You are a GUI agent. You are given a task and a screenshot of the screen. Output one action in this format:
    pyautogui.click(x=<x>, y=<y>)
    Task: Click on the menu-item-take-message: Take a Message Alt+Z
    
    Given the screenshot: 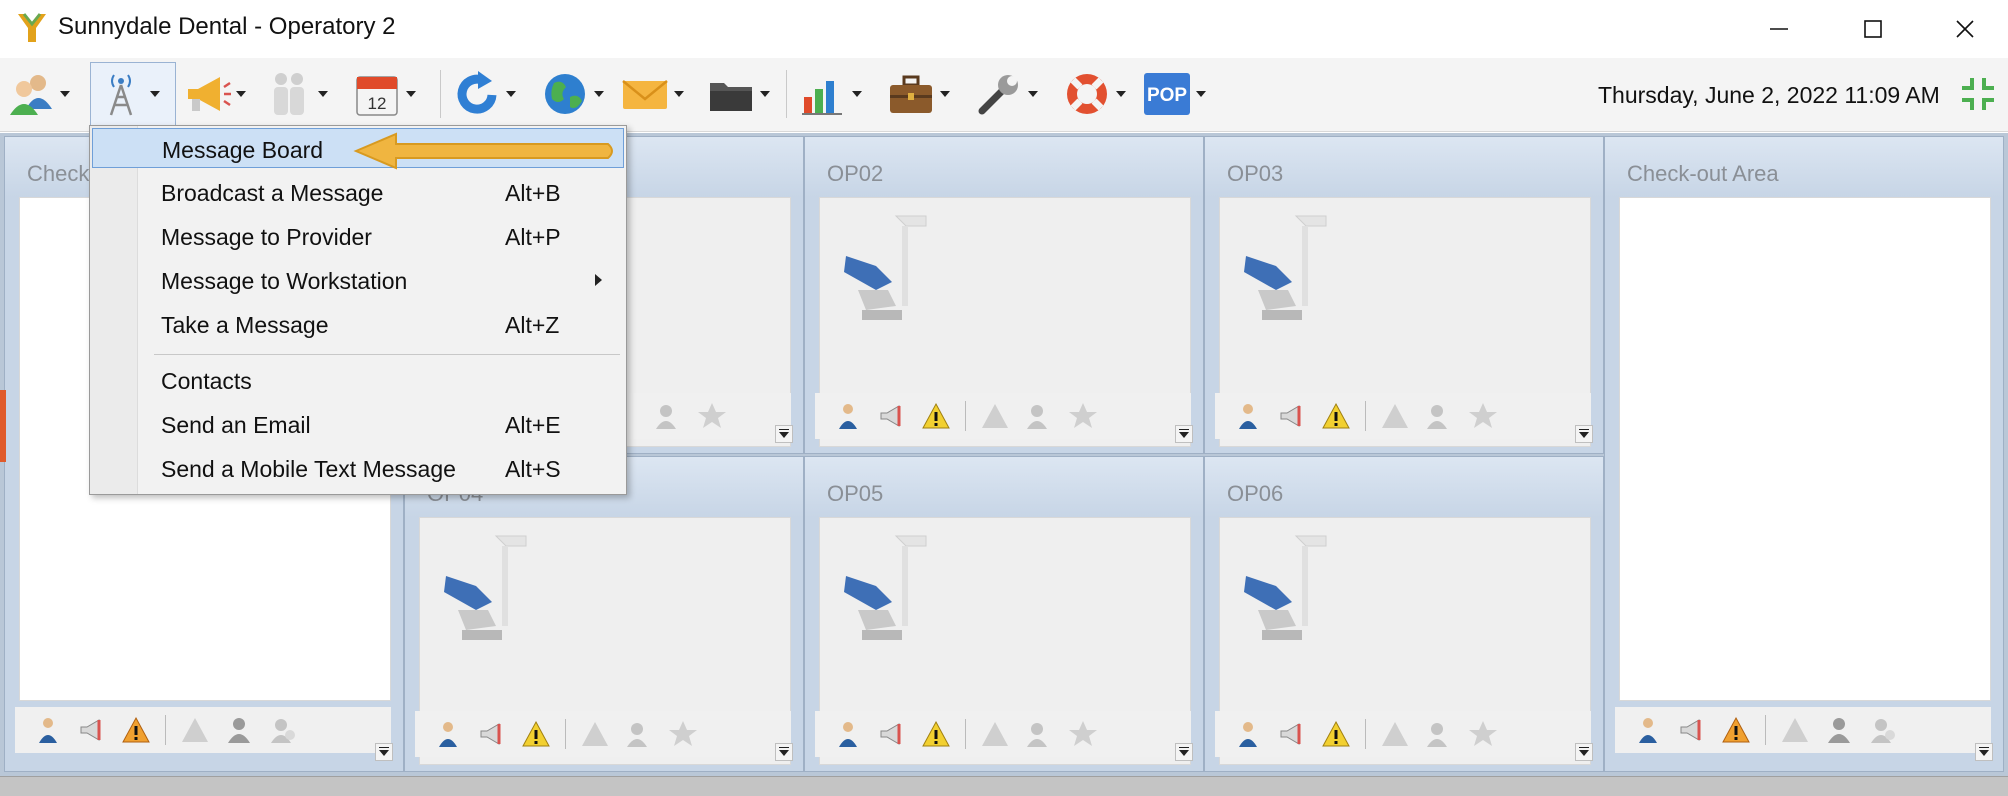 What is the action you would take?
    pyautogui.click(x=358, y=324)
    